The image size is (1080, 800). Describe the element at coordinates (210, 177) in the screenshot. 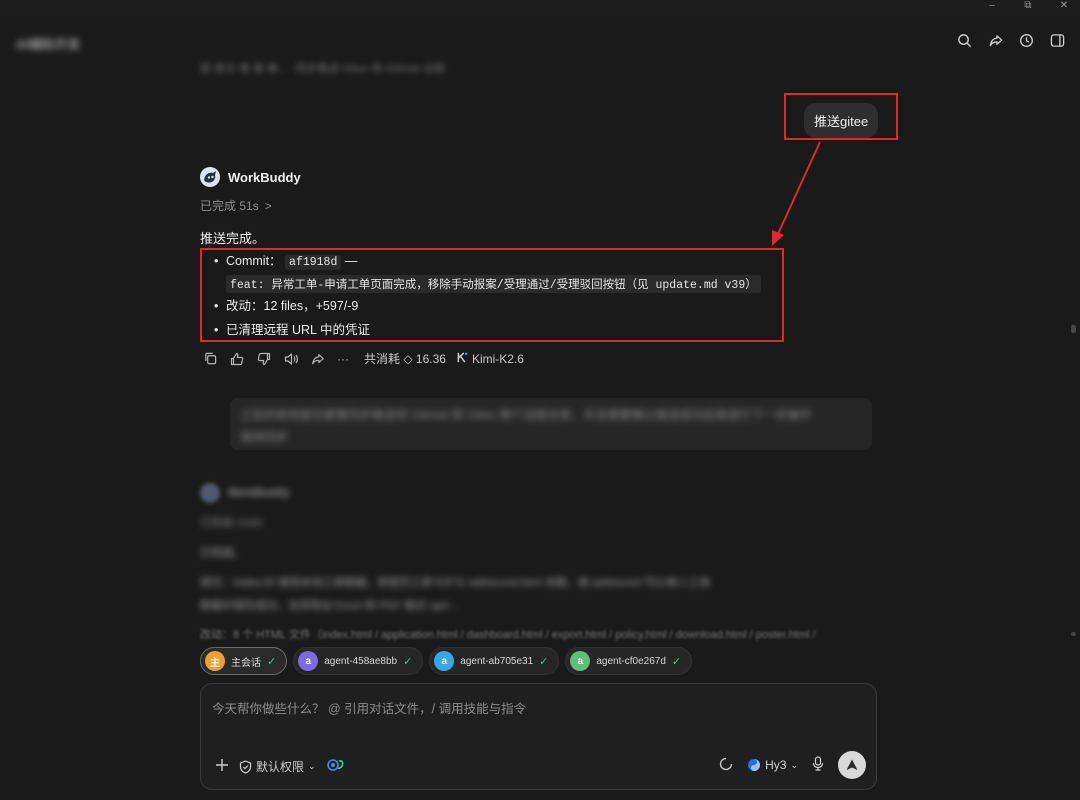

I see `workbuddy-avatar-icon` at that location.